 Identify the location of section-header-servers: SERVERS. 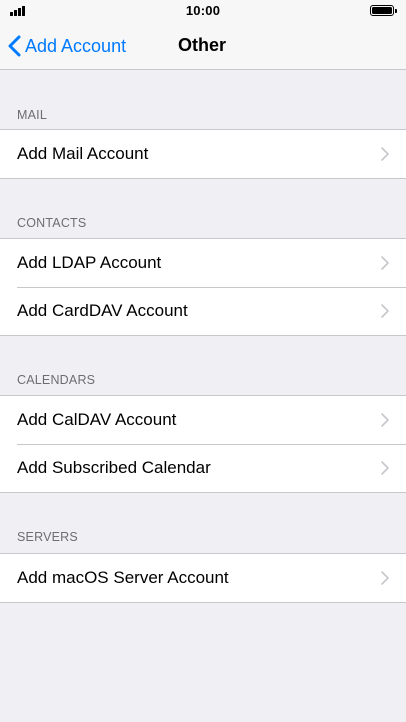
(47, 537).